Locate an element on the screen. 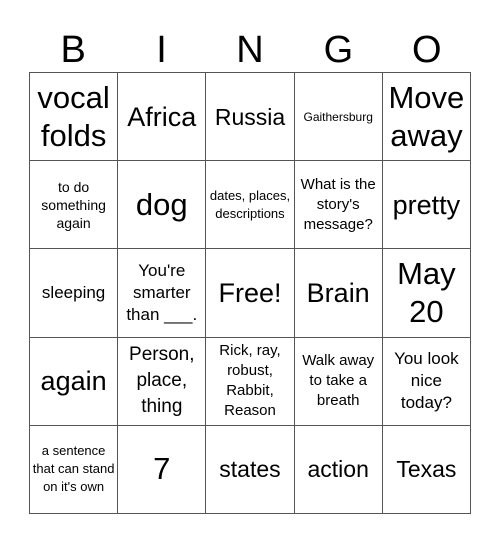 The width and height of the screenshot is (500, 544). cell-text: You're smarter than ___. is located at coordinates (162, 292).